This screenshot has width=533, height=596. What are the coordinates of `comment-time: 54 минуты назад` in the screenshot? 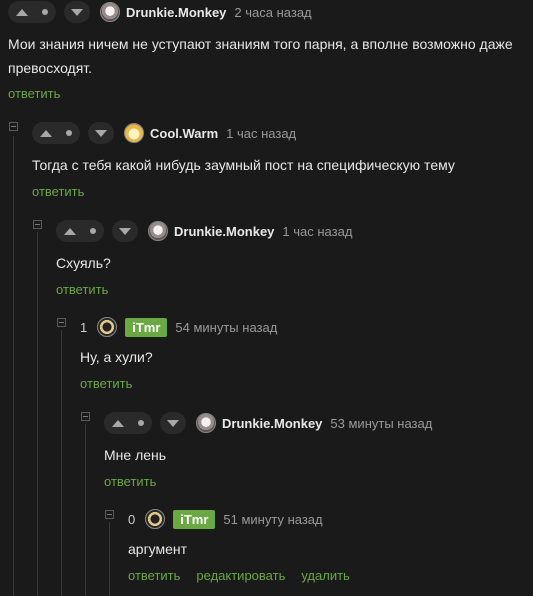 It's located at (226, 327).